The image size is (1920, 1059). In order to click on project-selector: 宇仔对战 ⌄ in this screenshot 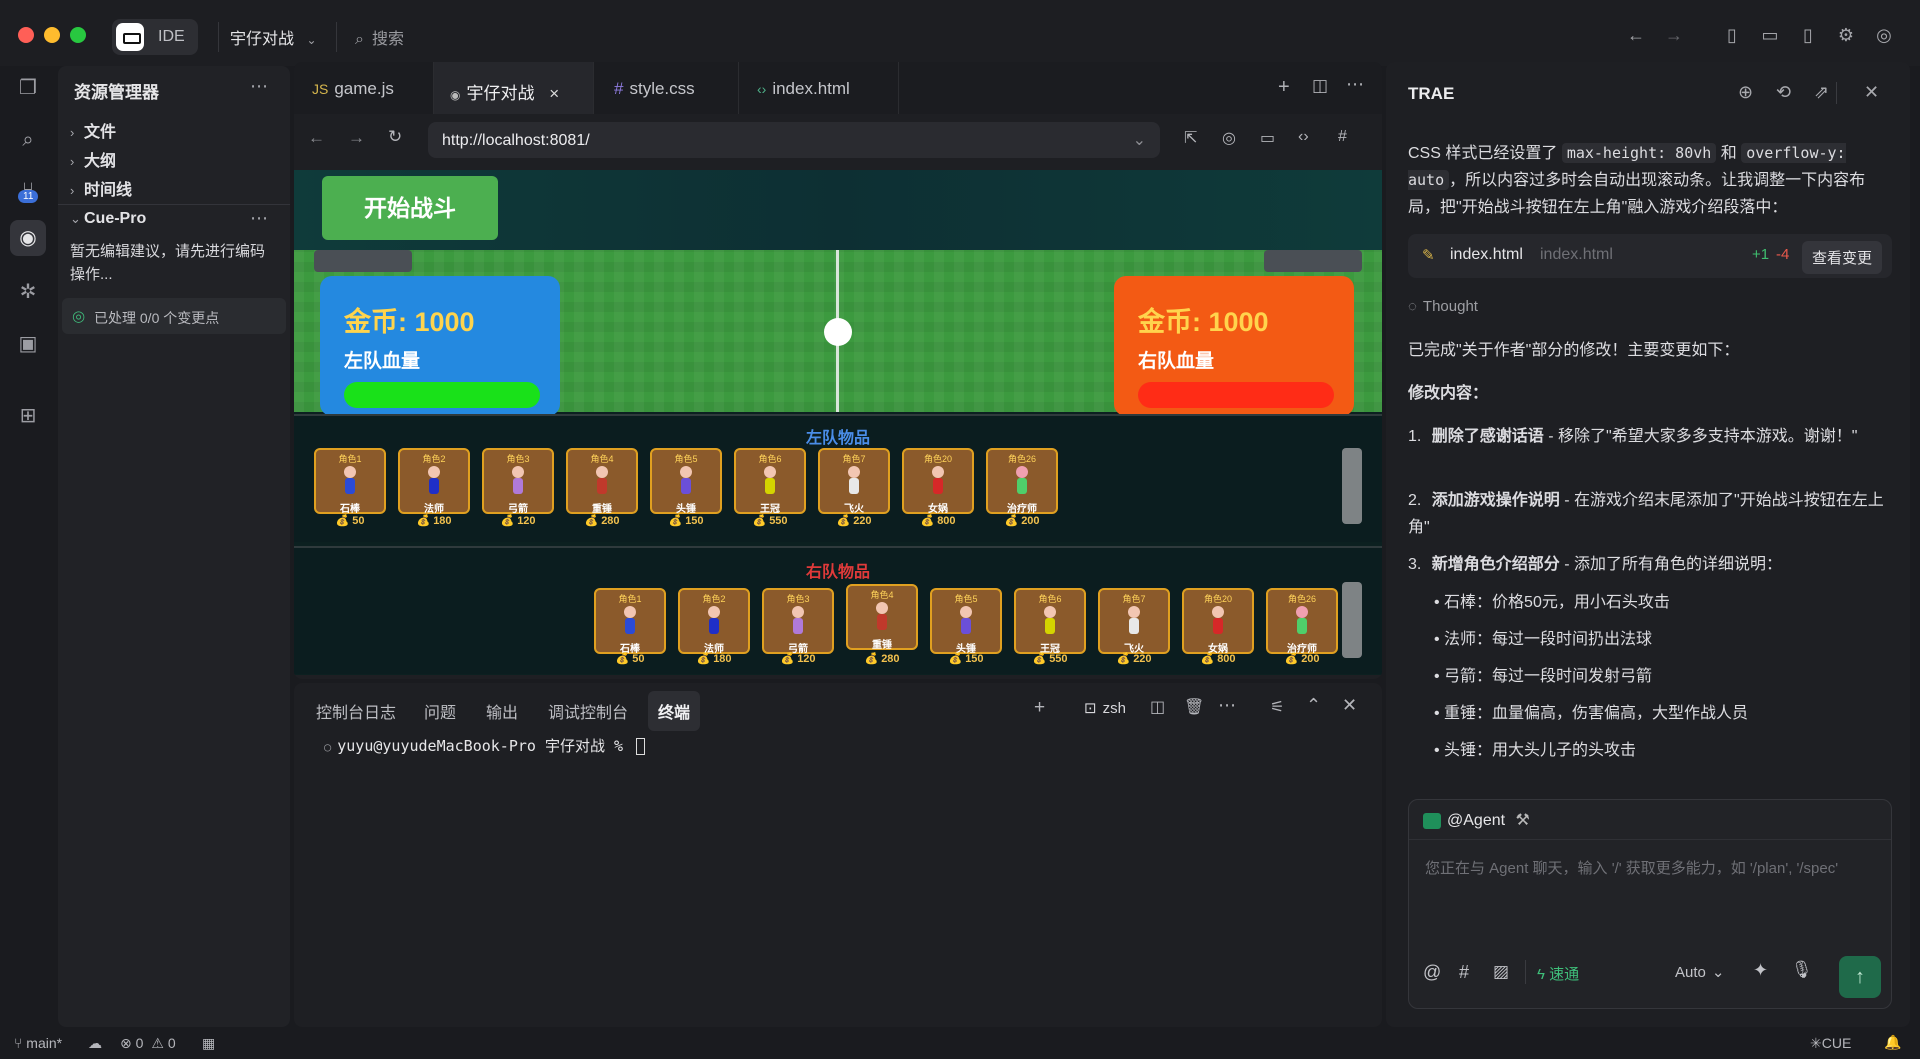, I will do `click(273, 37)`.